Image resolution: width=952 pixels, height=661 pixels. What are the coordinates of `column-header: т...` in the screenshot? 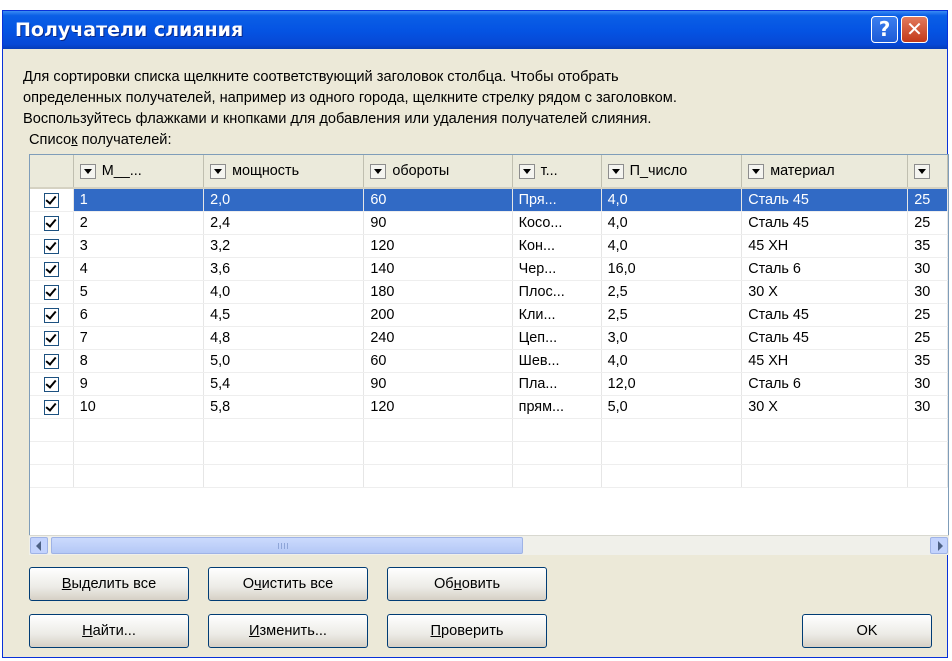 It's located at (557, 172).